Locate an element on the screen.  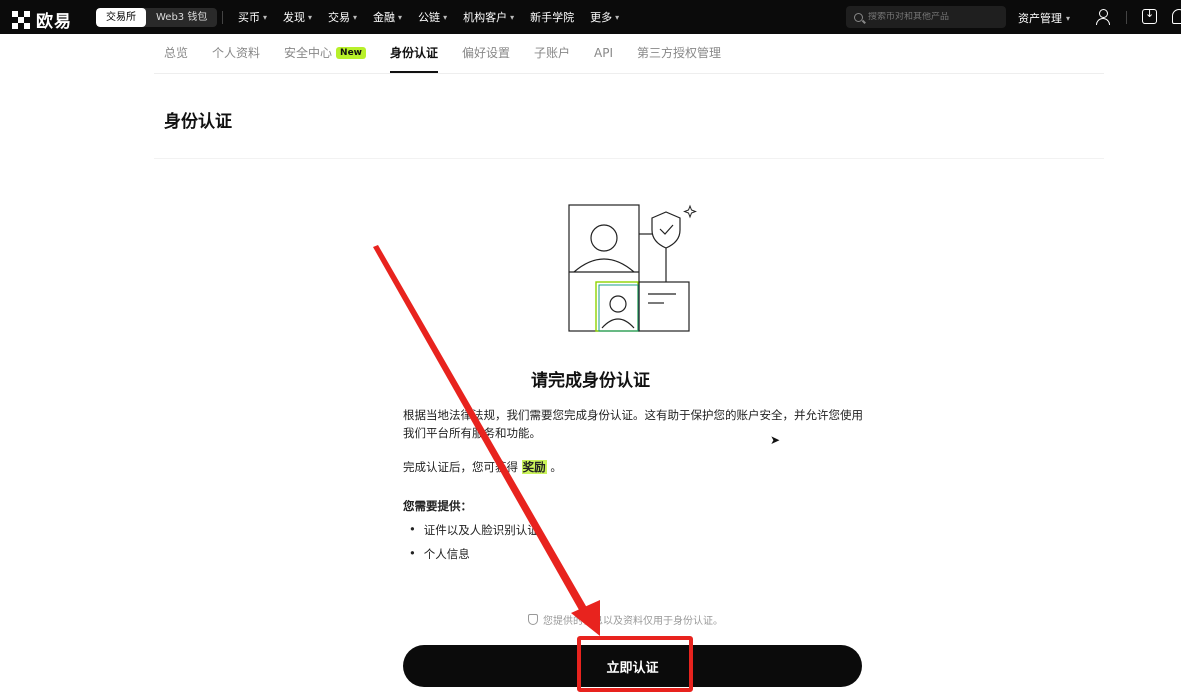
tab-label: 身份认证 is located at coordinates (414, 53).